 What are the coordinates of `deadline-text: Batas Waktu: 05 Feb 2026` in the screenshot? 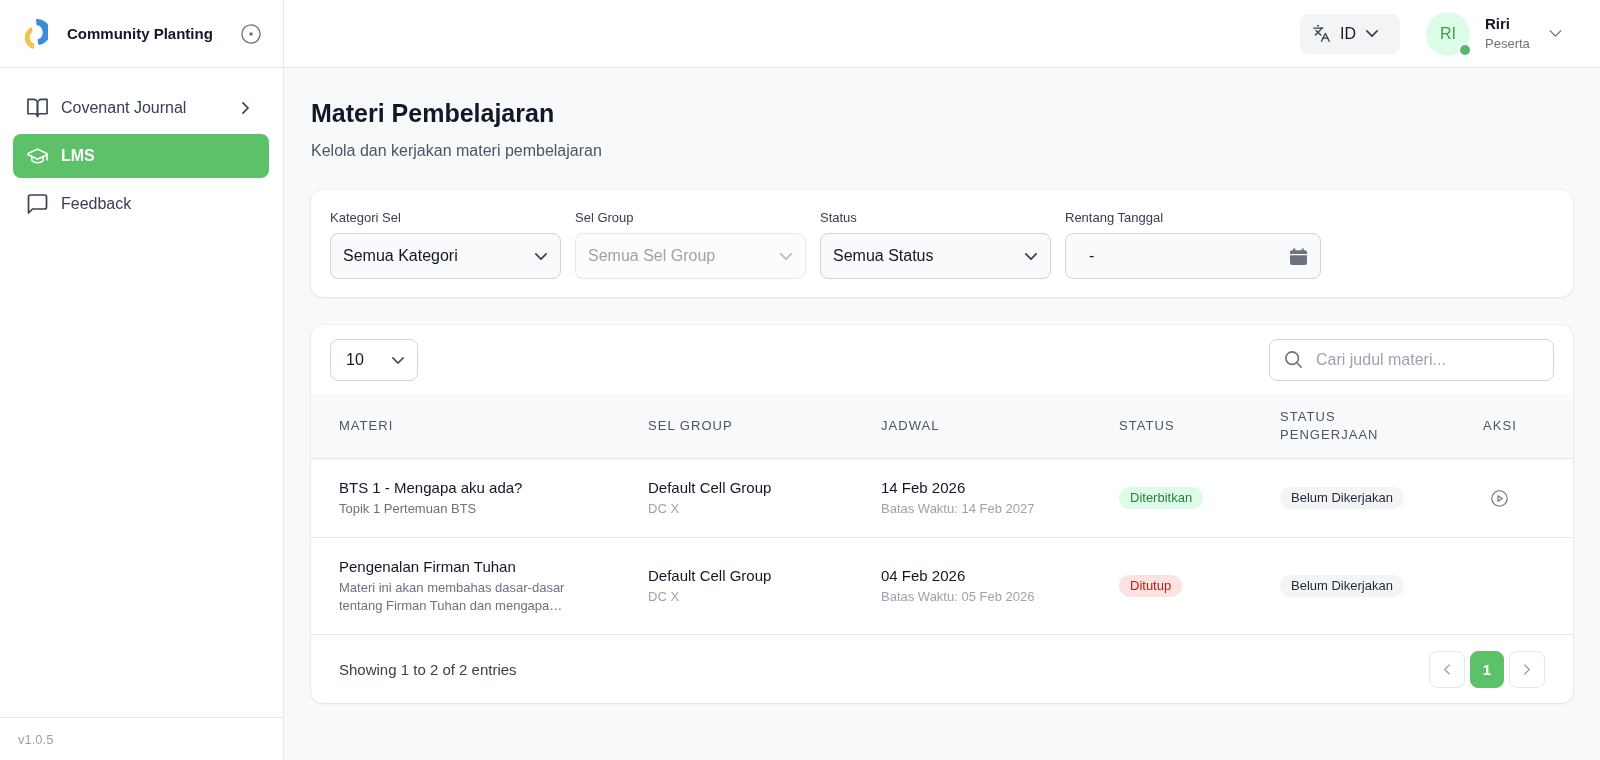 It's located at (958, 597).